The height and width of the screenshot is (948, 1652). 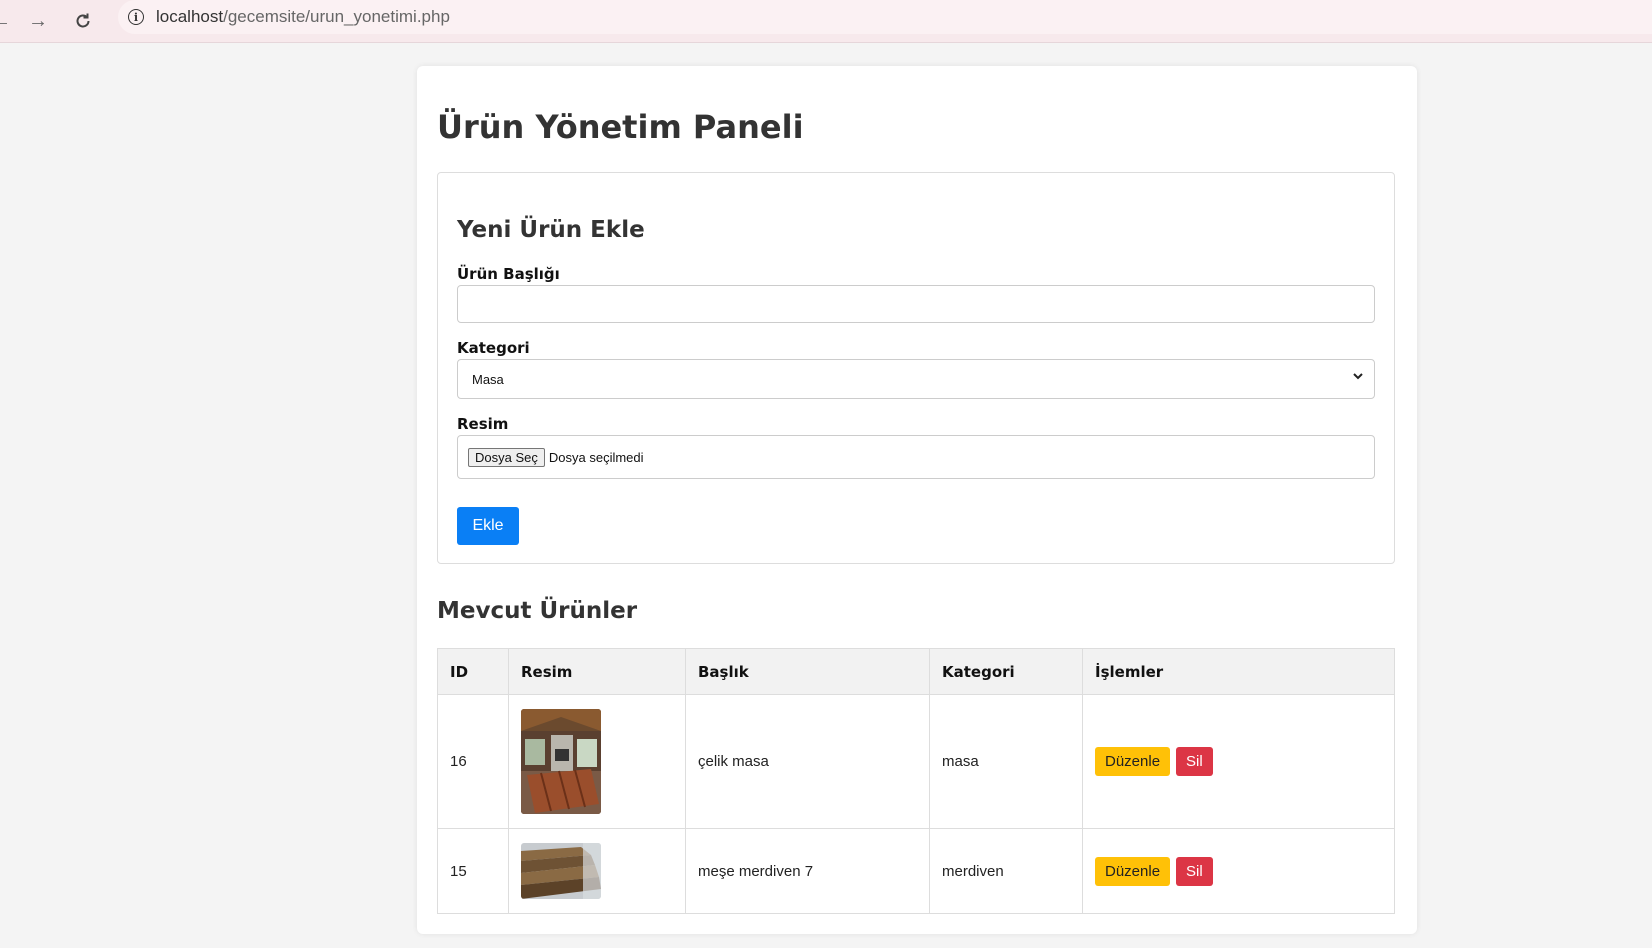 I want to click on cell-title: meşe merdiven 7, so click(x=807, y=871).